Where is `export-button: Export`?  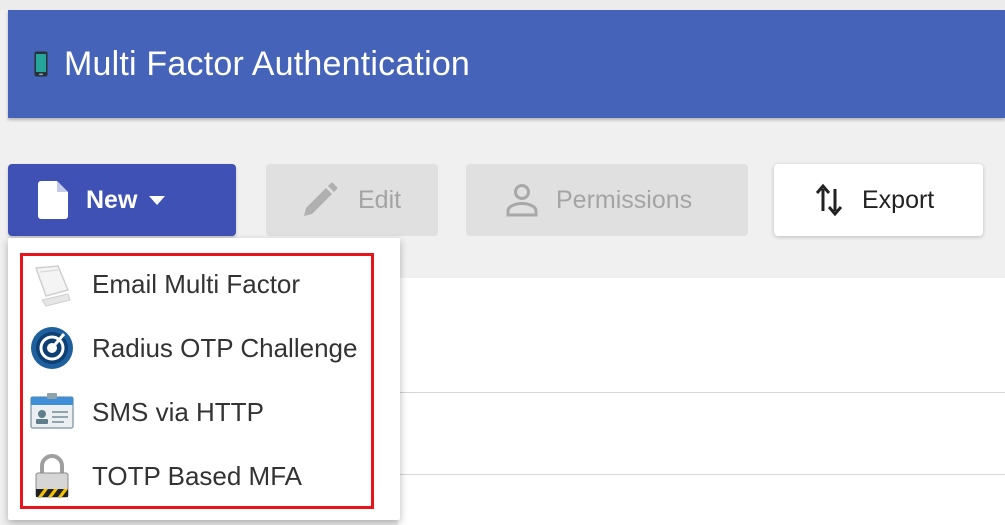 export-button: Export is located at coordinates (878, 200).